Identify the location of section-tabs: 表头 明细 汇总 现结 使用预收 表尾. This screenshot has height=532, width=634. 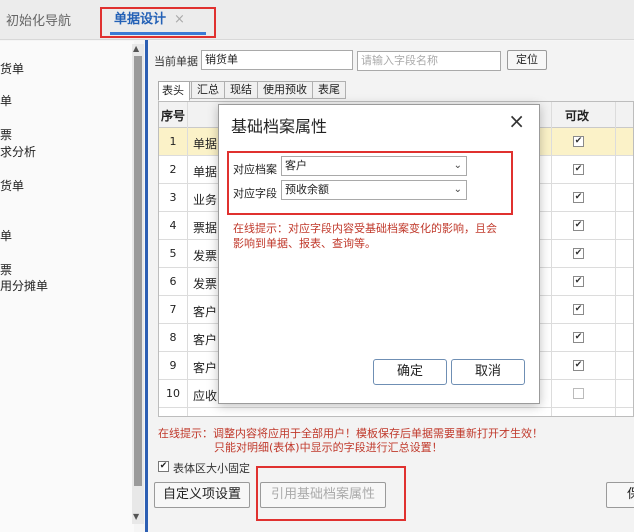
(252, 91).